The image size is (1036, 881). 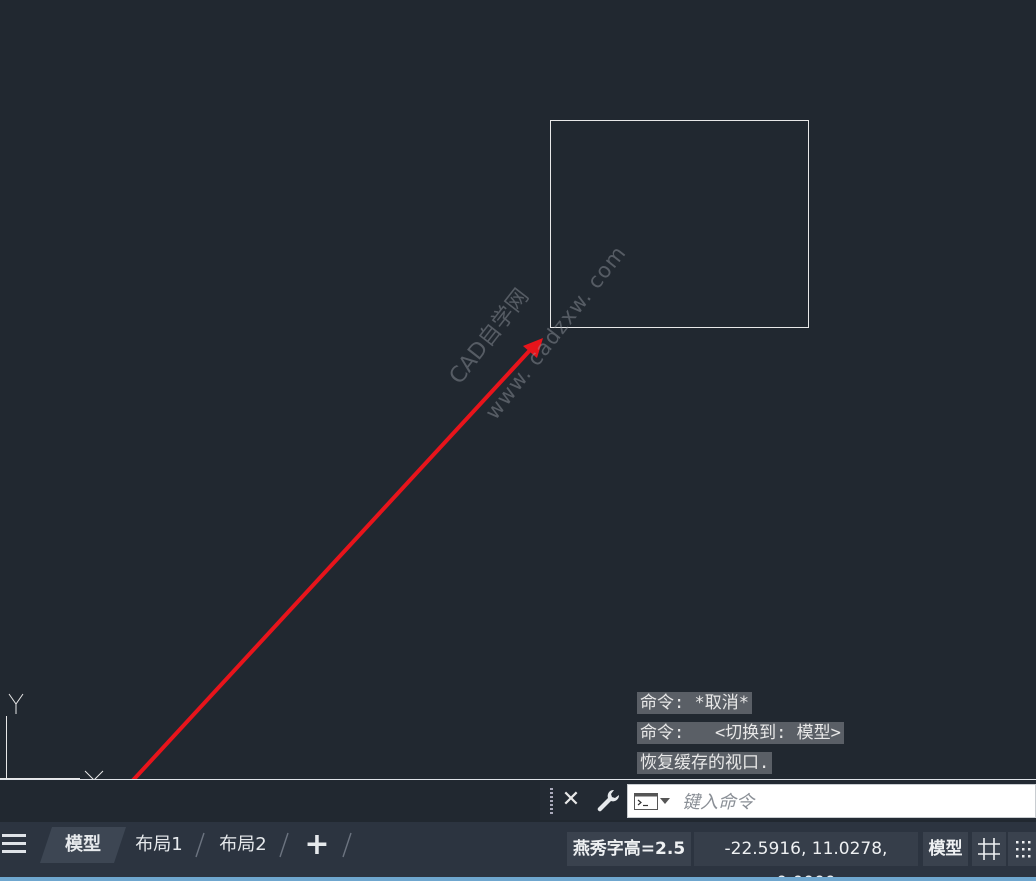 I want to click on tab-layout1: 布局1, so click(x=159, y=845).